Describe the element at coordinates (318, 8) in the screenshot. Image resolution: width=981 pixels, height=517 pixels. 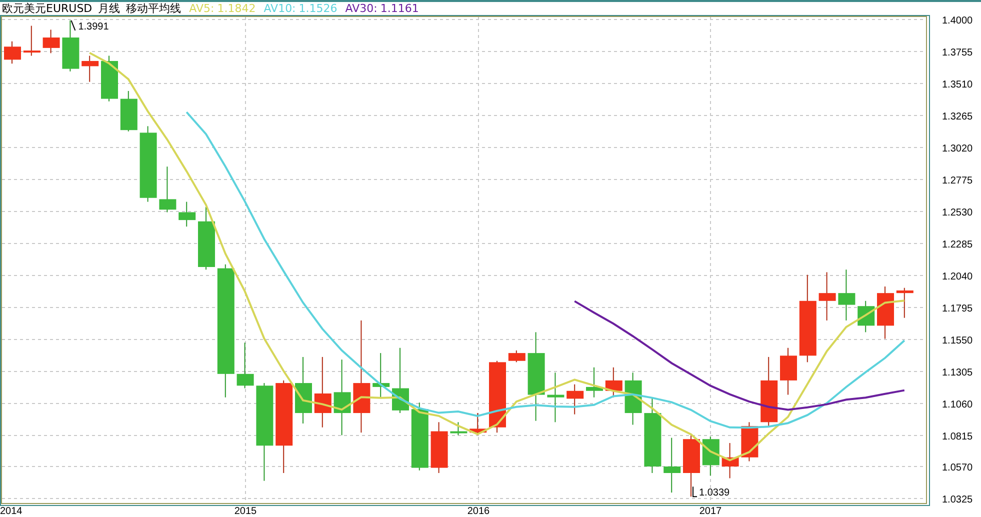
I see `legend-value: 1.1526` at that location.